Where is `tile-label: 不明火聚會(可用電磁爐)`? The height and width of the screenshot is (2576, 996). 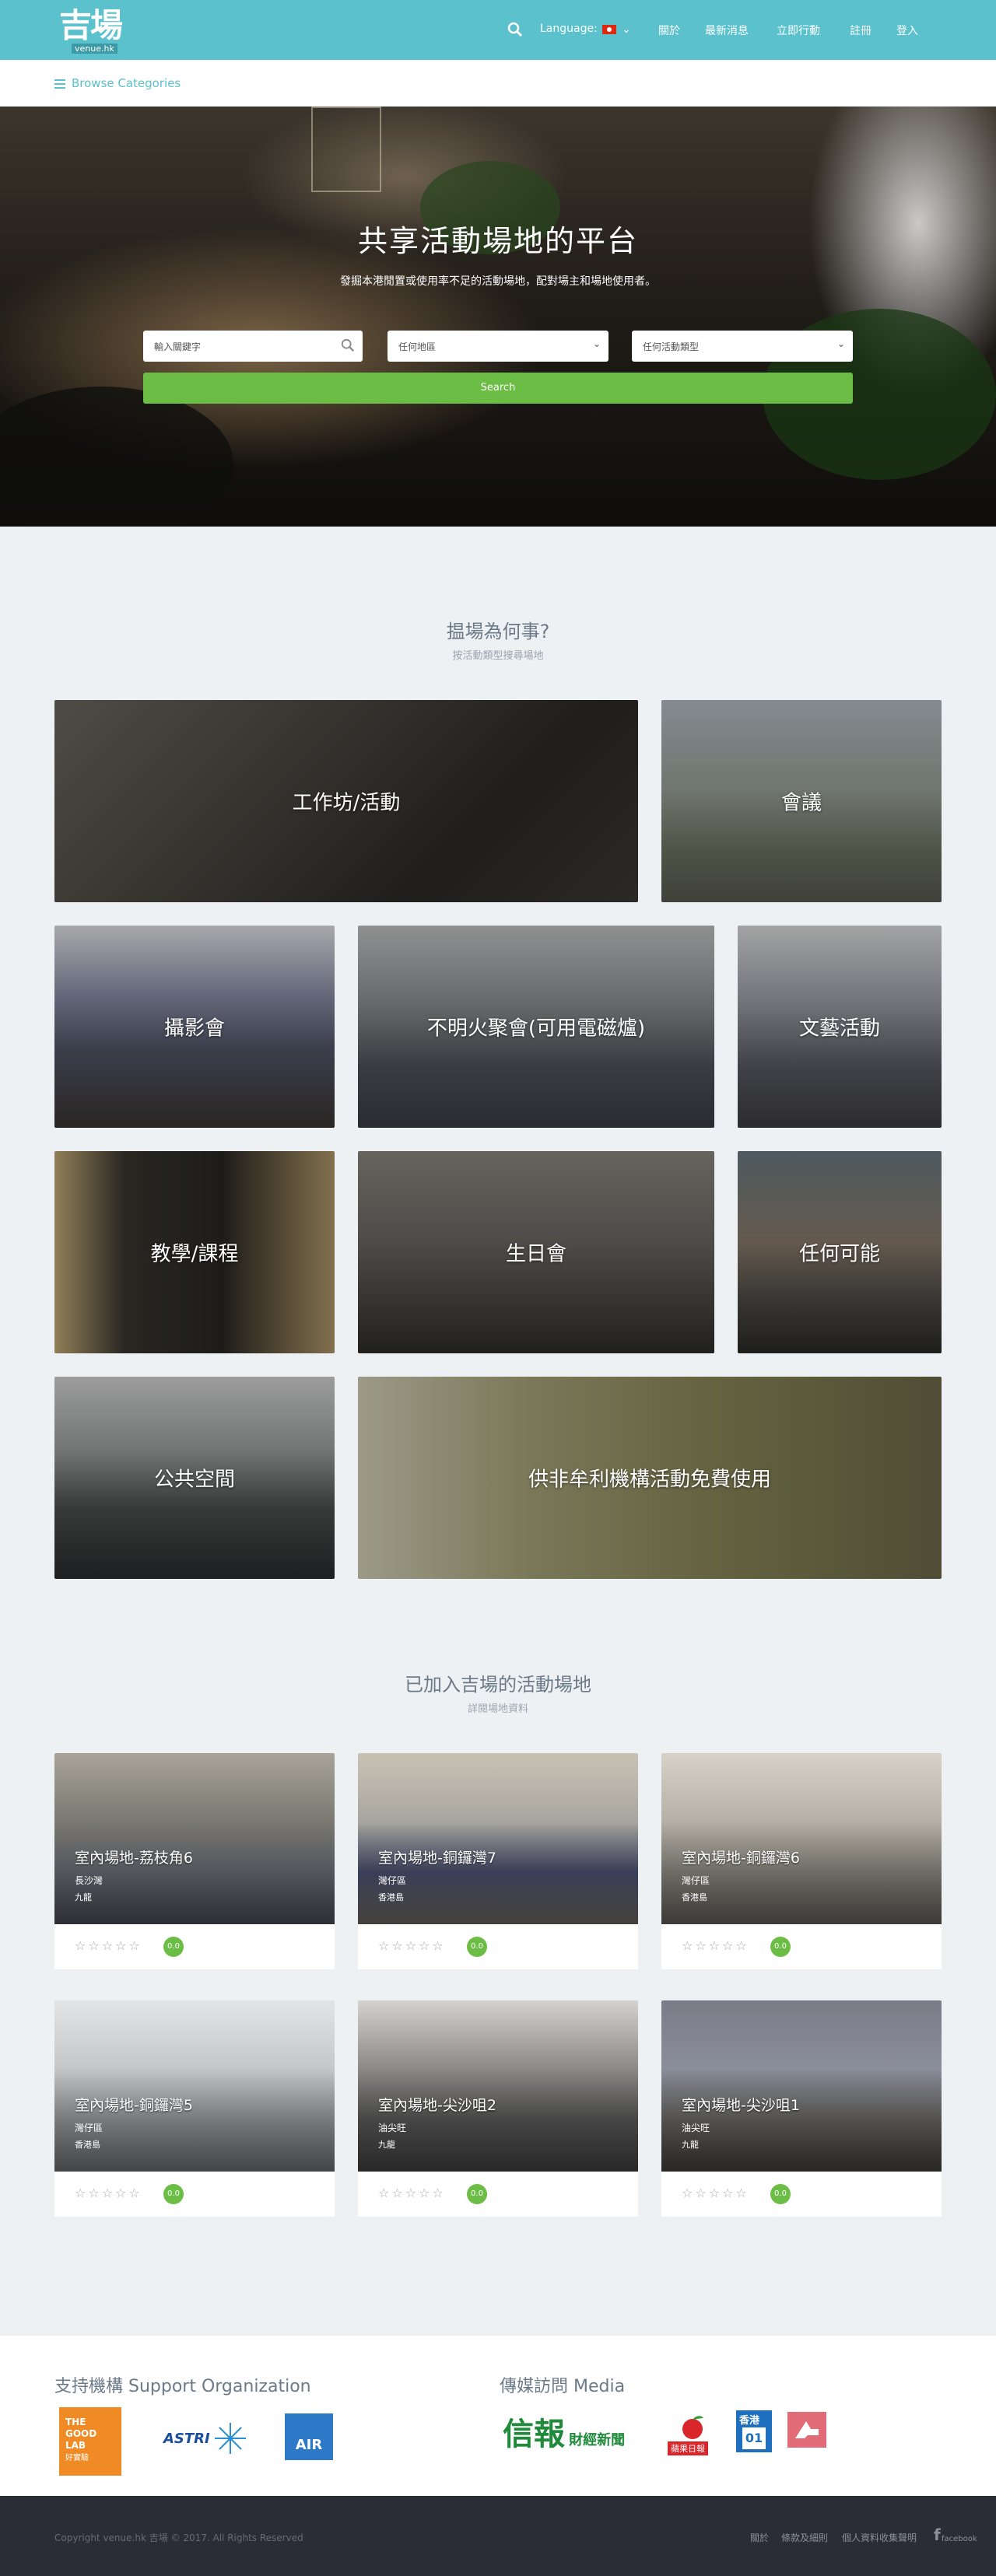 tile-label: 不明火聚會(可用電磁爐) is located at coordinates (536, 1029).